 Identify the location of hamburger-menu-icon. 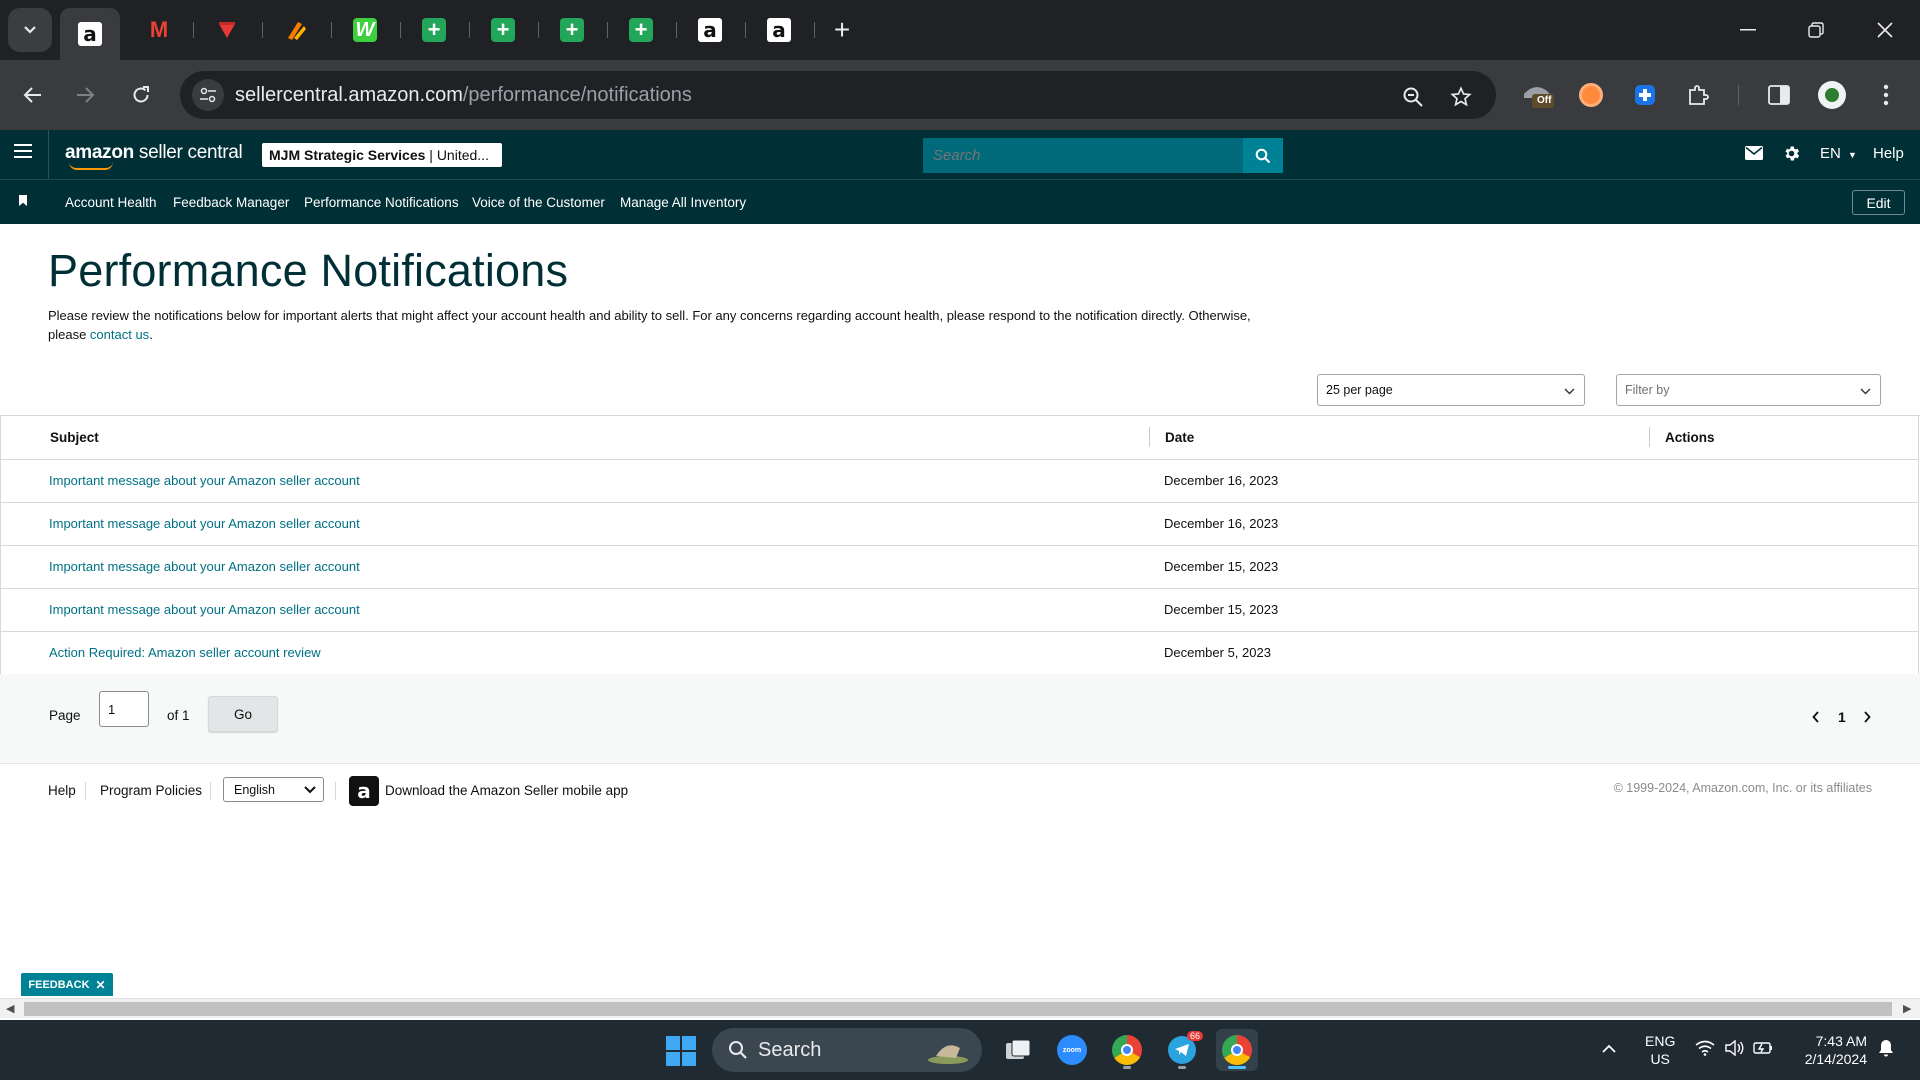
(23, 151).